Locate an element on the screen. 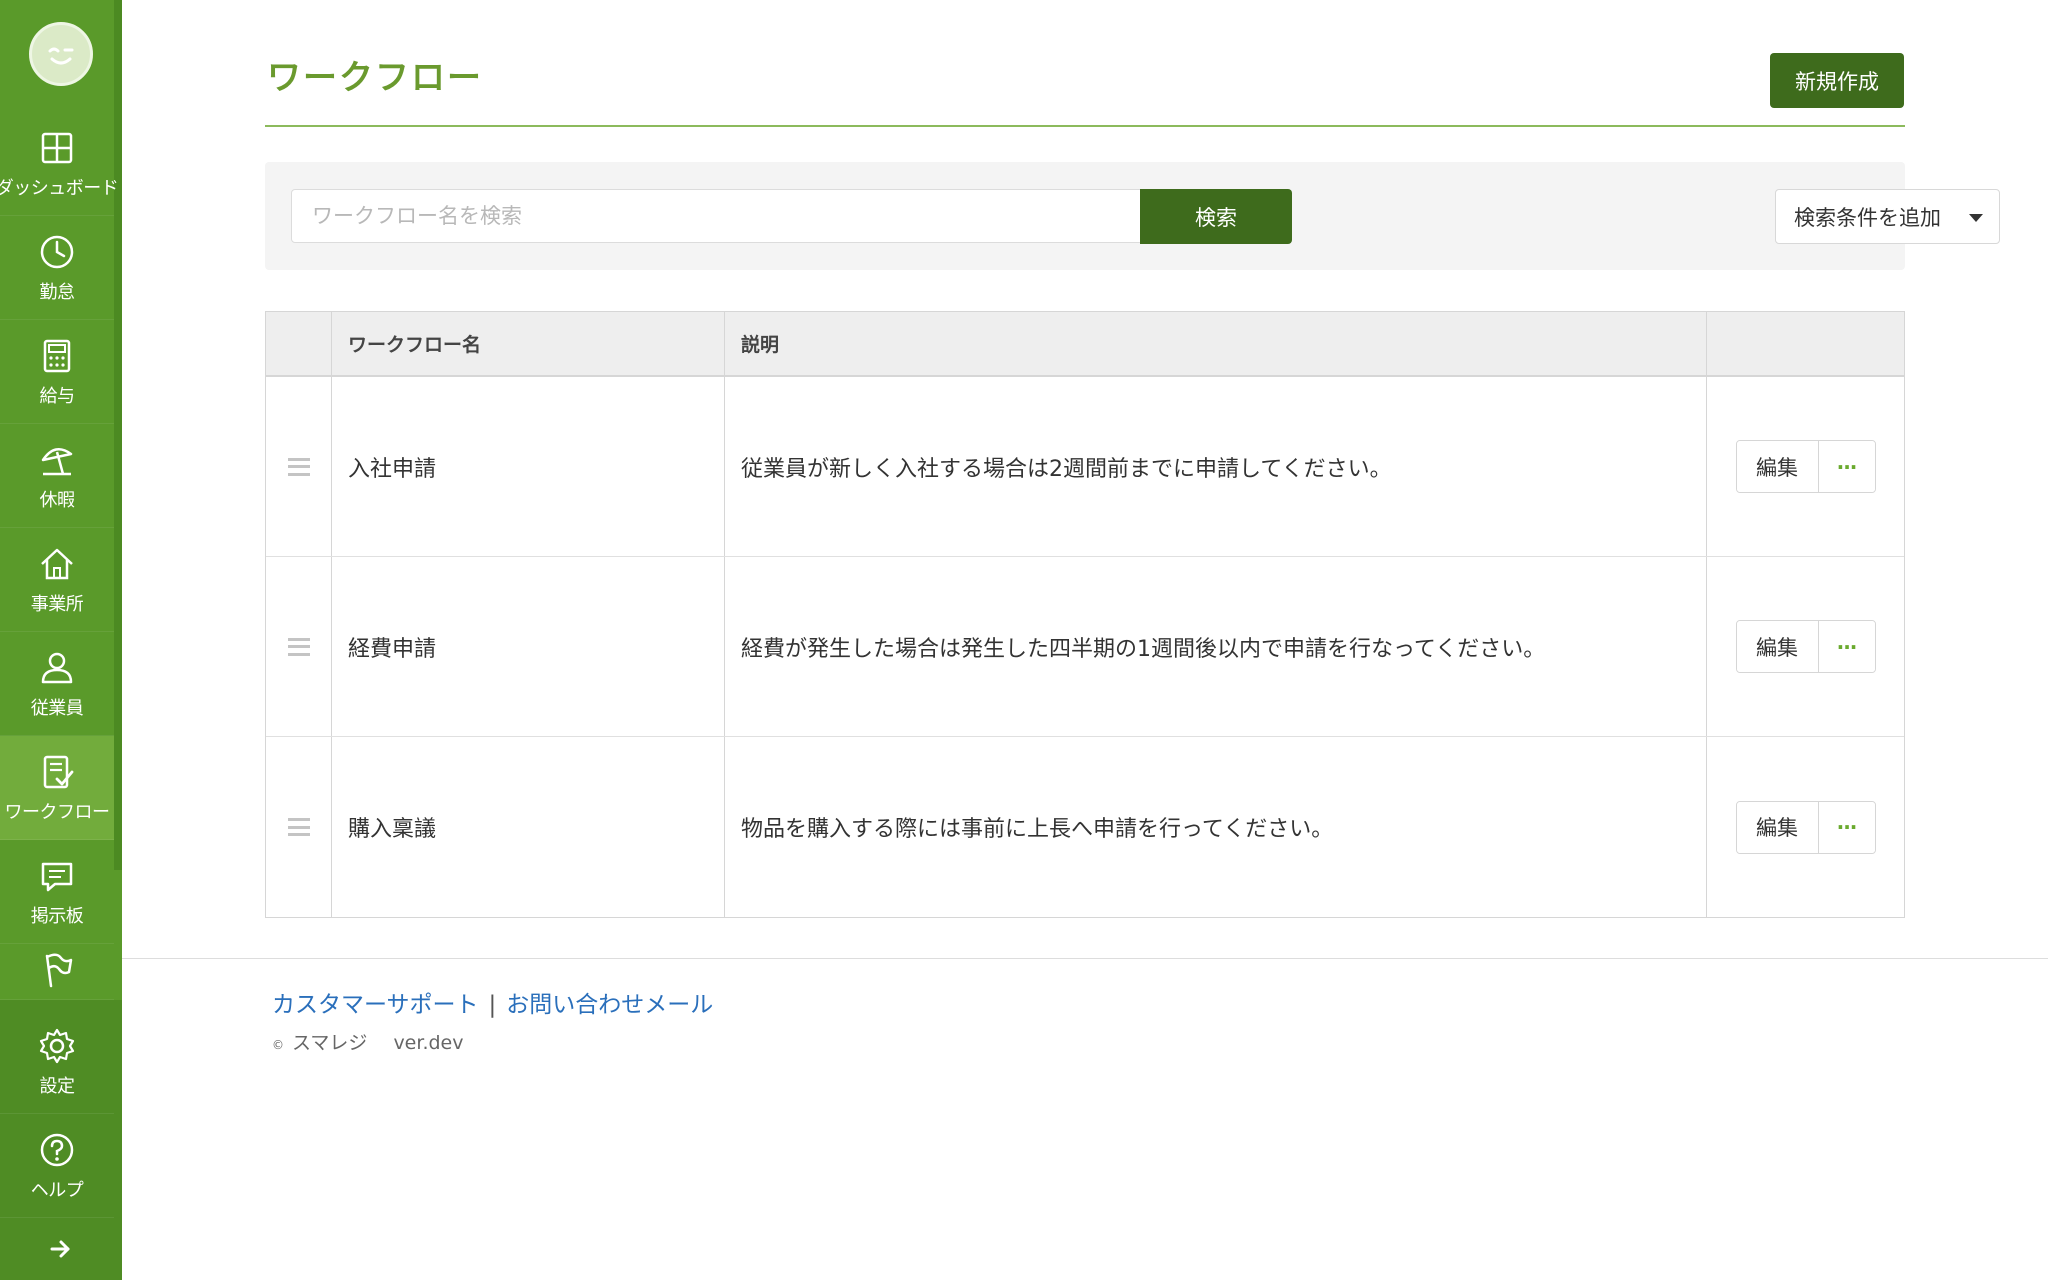  search-button: 検索 is located at coordinates (1216, 216).